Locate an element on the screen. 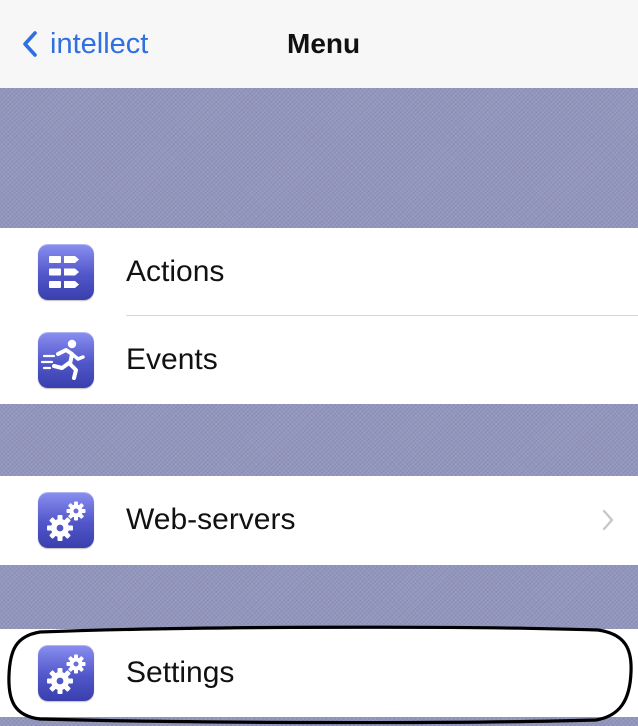 The image size is (638, 726). back-button: intellect is located at coordinates (85, 44).